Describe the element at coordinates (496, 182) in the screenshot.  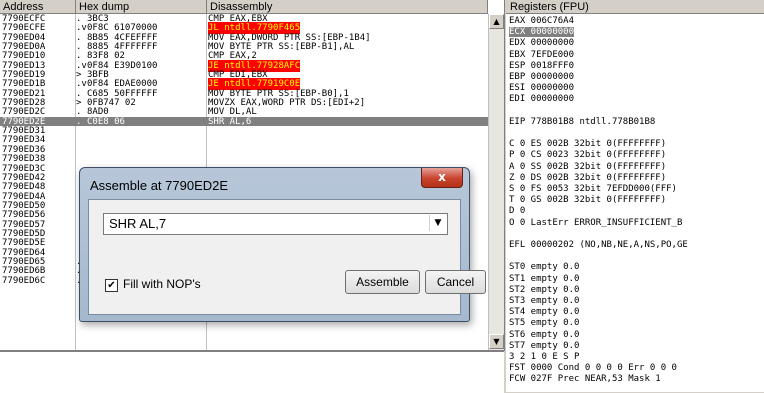
I see `vertical-scrollbar: ▲ ▼` at that location.